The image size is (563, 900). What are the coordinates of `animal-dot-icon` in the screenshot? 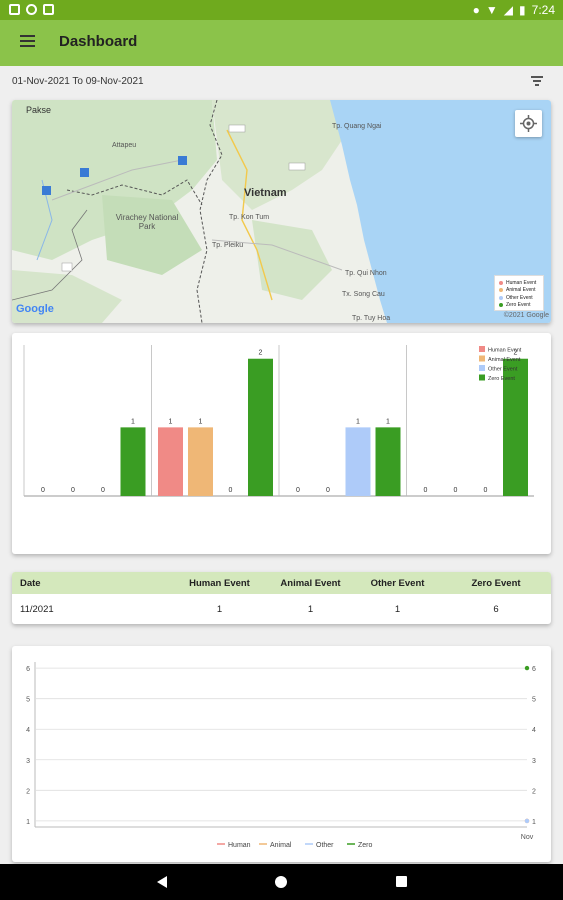 It's located at (501, 290).